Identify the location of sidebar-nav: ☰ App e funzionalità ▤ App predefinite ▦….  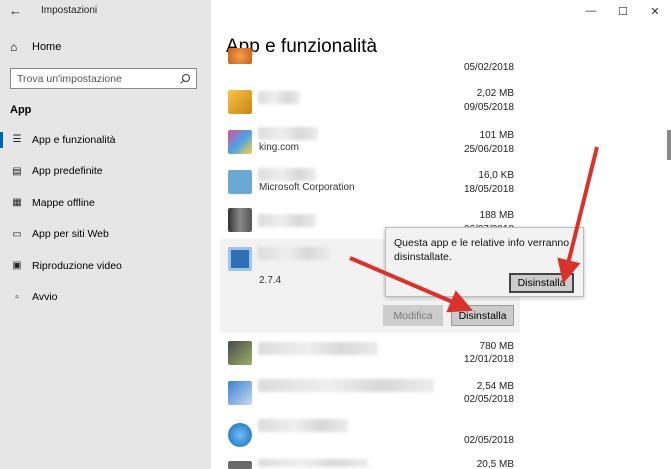
(105, 218).